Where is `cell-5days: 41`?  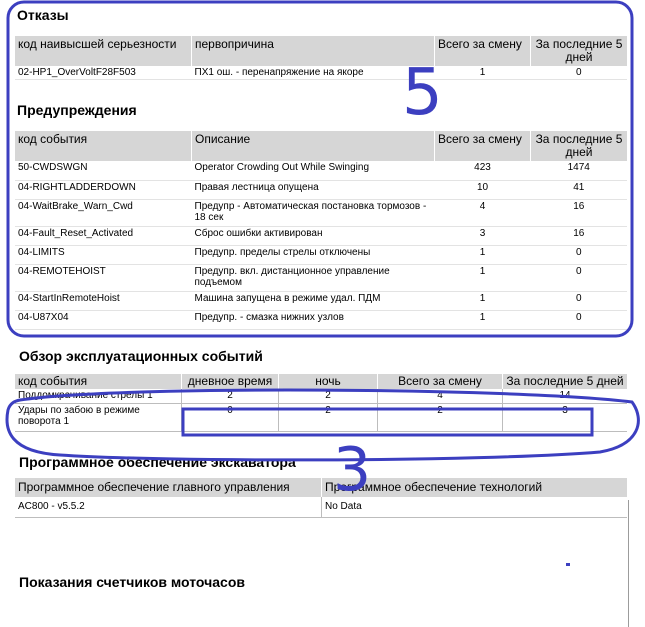 cell-5days: 41 is located at coordinates (578, 190).